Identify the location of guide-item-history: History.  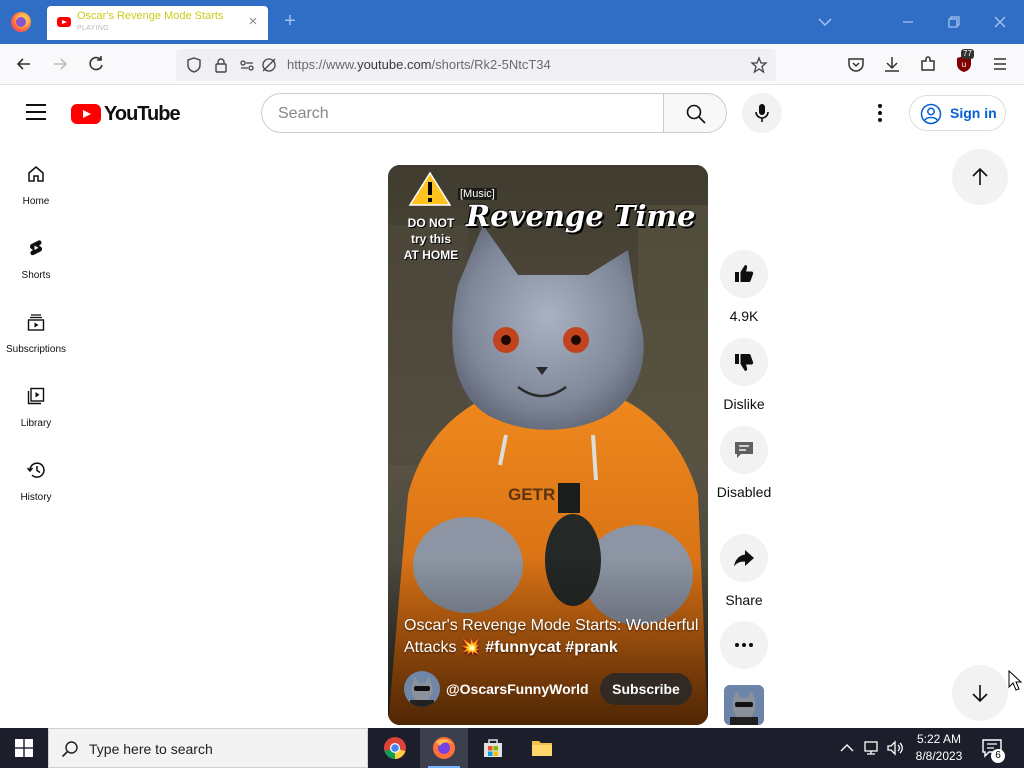
(36, 495).